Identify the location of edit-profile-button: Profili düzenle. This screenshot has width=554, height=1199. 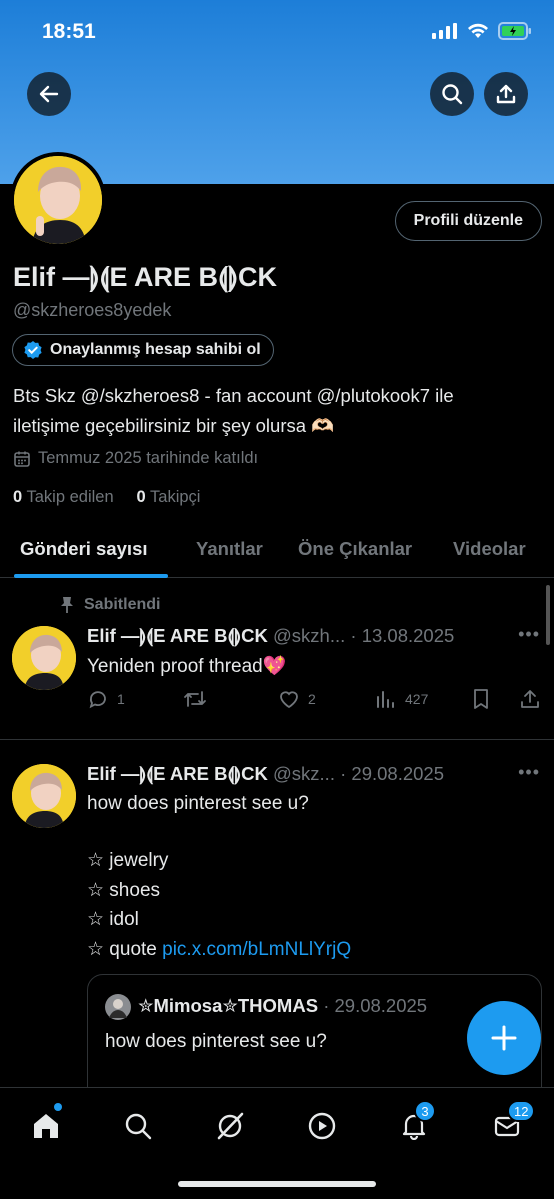
(468, 221).